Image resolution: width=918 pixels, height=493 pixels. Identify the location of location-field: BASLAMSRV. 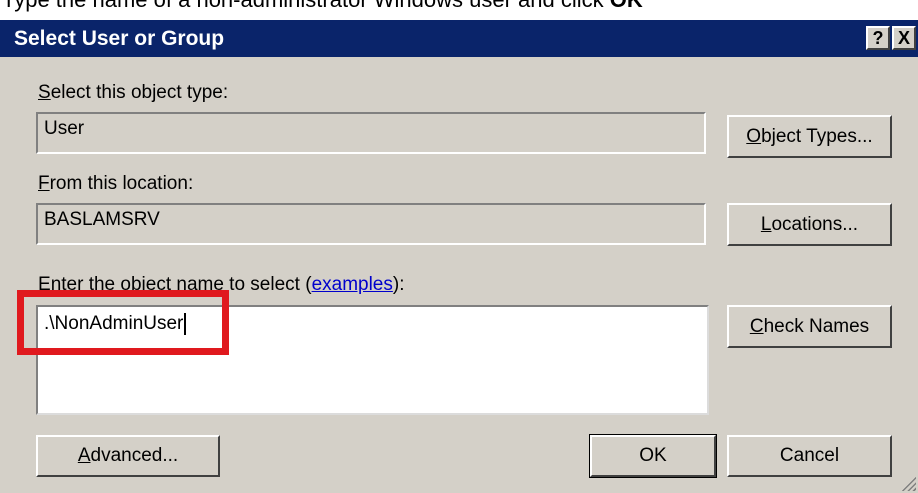
(371, 224).